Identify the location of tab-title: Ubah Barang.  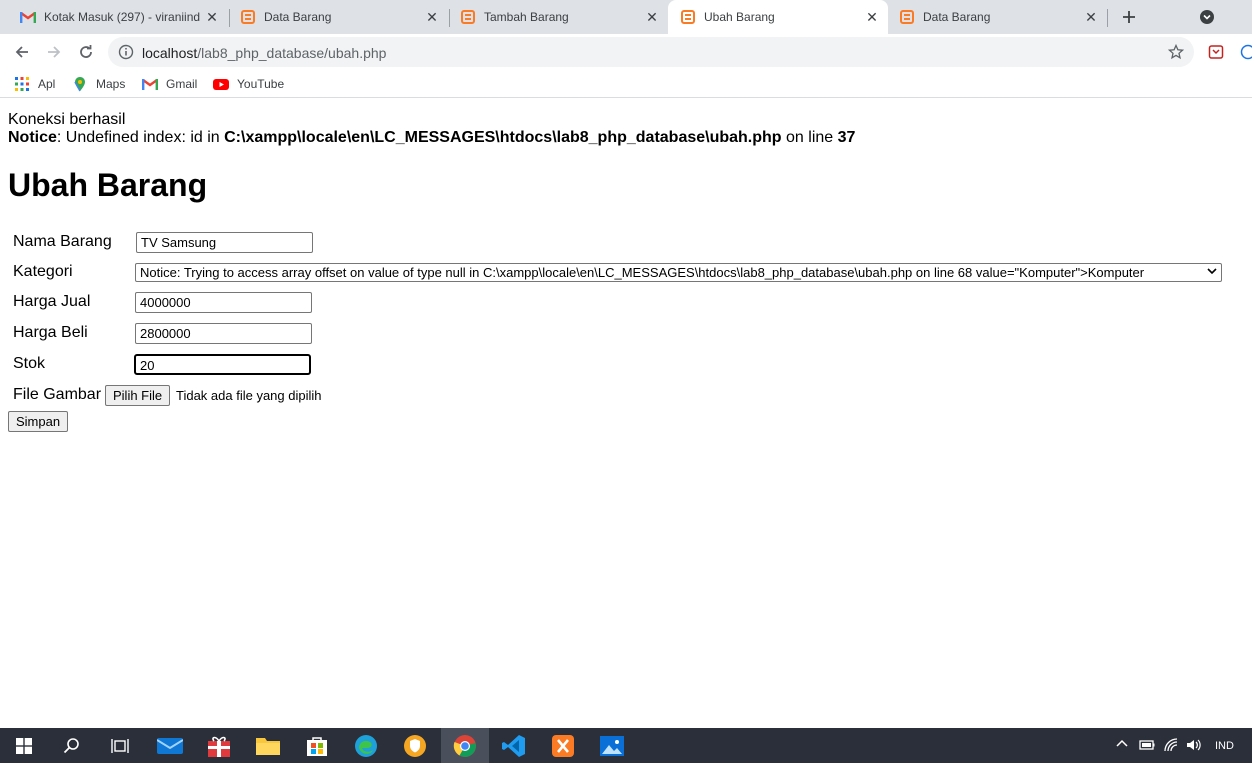
(739, 17).